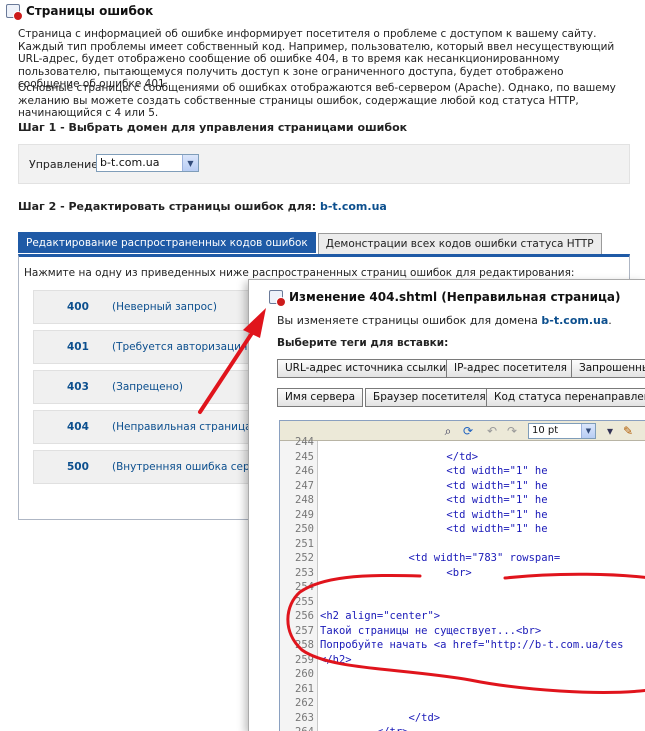 Image resolution: width=645 pixels, height=731 pixels. What do you see at coordinates (462, 703) in the screenshot?
I see `code-line: 262` at bounding box center [462, 703].